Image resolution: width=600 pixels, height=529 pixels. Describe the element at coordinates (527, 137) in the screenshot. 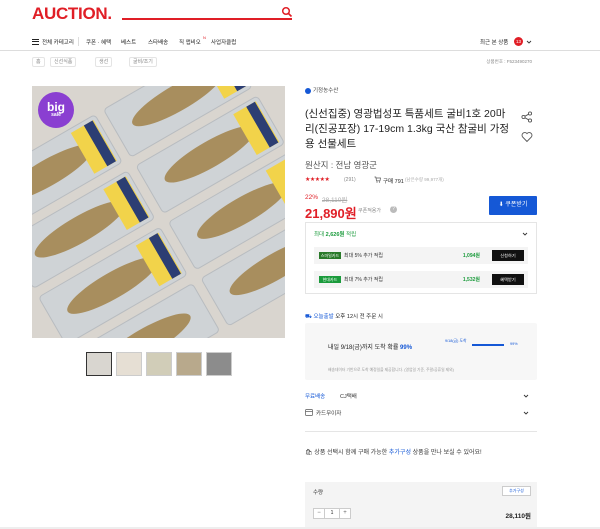

I see `heart-icon` at that location.